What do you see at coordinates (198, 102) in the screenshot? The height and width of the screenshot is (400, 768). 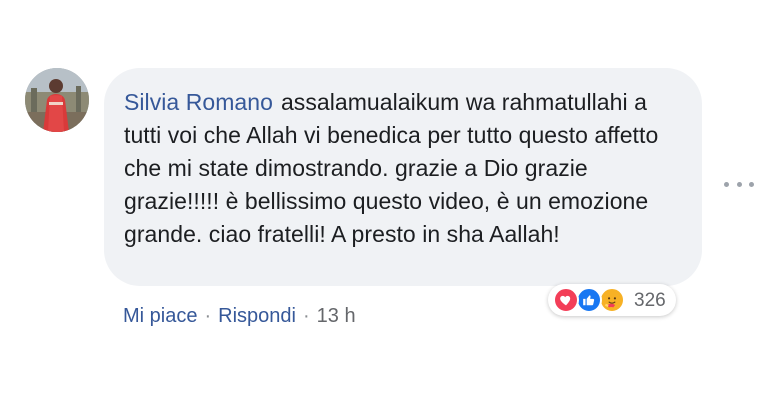 I see `comment-author: Silvia Romano` at bounding box center [198, 102].